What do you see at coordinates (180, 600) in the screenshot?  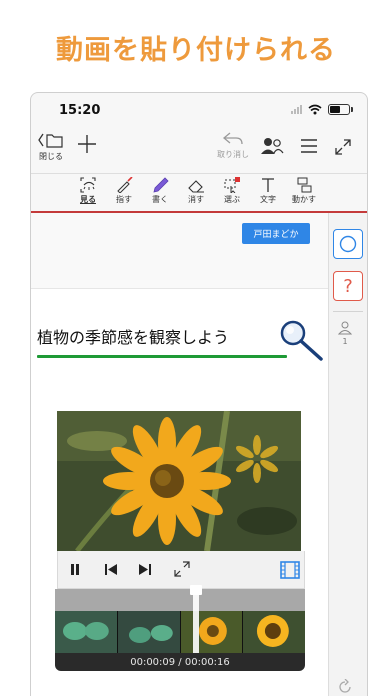 I see `video-scrub-bar` at bounding box center [180, 600].